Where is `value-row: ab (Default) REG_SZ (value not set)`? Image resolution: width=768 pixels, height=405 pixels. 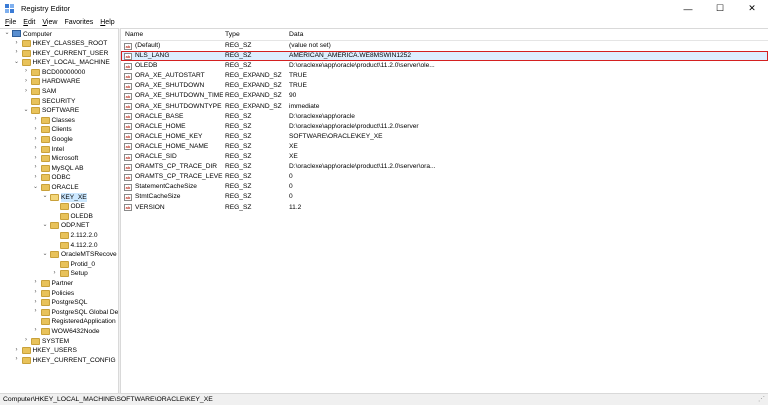 value-row: ab (Default) REG_SZ (value not set) is located at coordinates (444, 46).